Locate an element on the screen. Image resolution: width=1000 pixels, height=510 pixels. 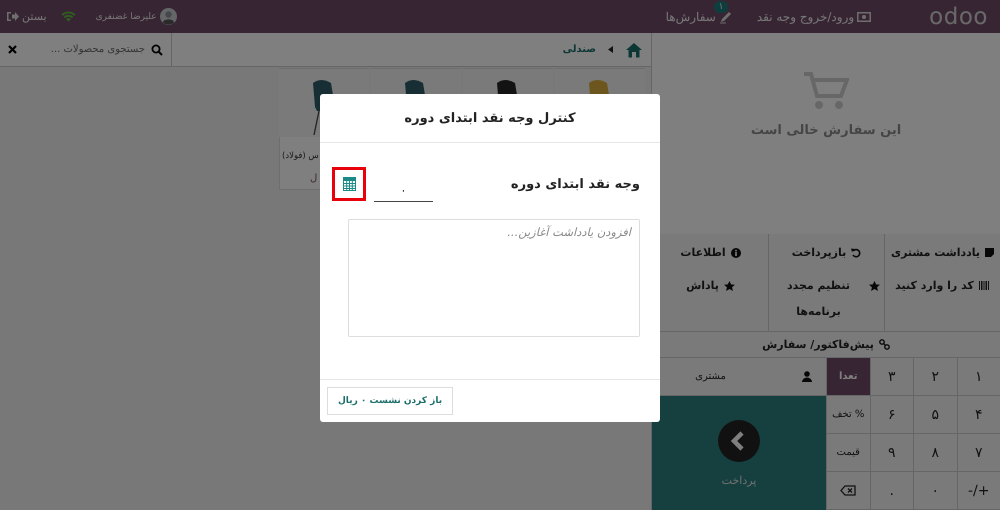
search-icon is located at coordinates (157, 50).